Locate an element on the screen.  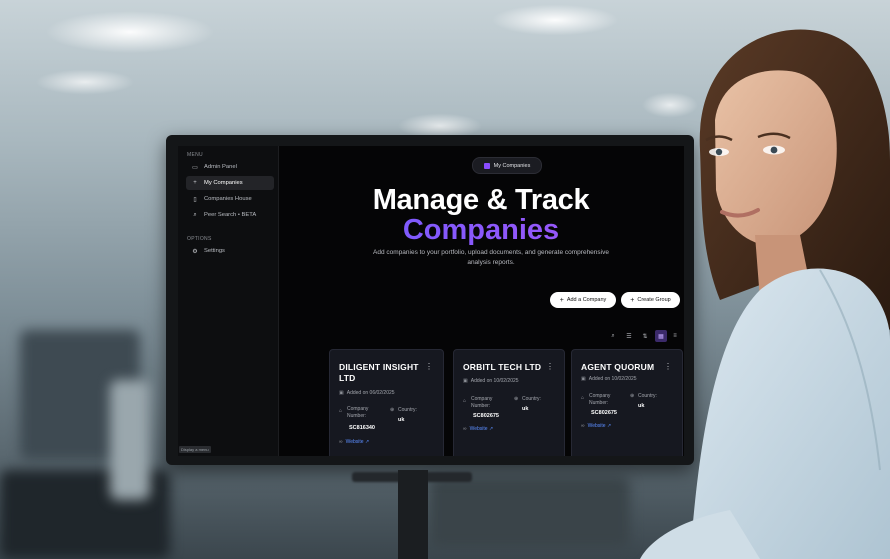
page-title: Manage & Track is located at coordinates (481, 200).